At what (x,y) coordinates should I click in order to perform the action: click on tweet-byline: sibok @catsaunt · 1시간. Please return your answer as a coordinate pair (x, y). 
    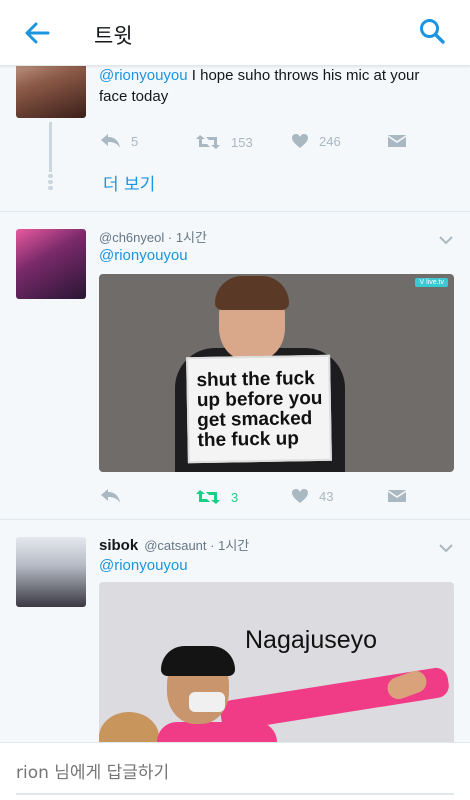
    Looking at the image, I should click on (174, 544).